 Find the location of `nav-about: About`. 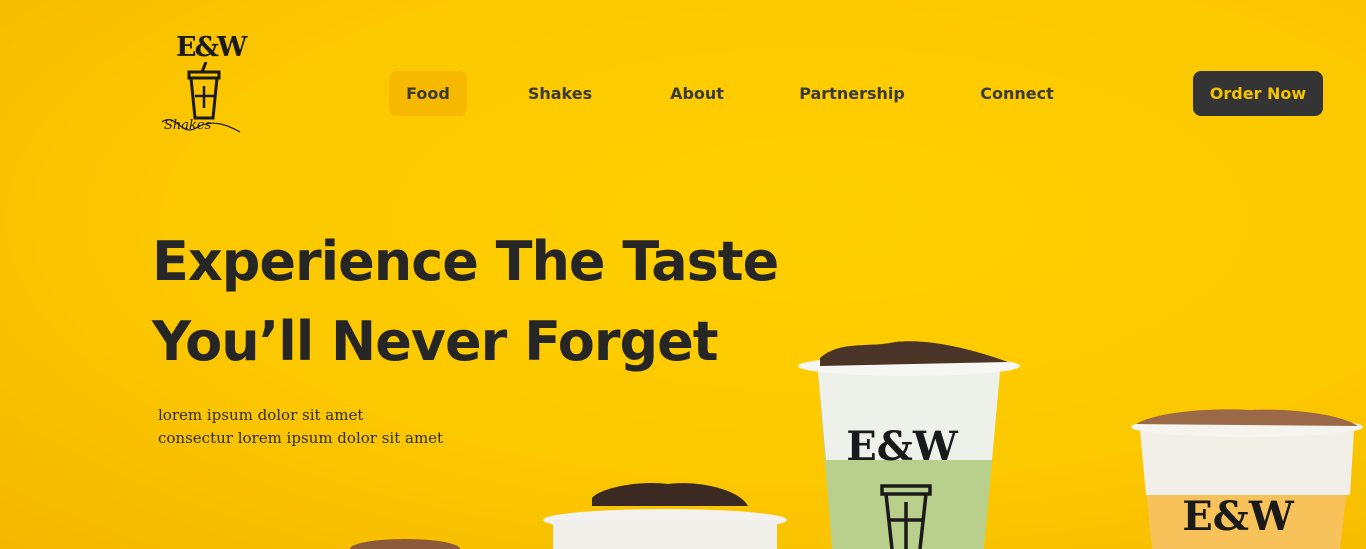

nav-about: About is located at coordinates (697, 93).